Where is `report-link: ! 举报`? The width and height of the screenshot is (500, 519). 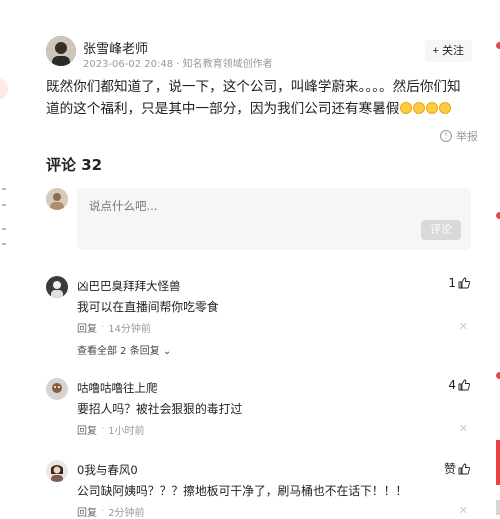 report-link: ! 举报 is located at coordinates (459, 136).